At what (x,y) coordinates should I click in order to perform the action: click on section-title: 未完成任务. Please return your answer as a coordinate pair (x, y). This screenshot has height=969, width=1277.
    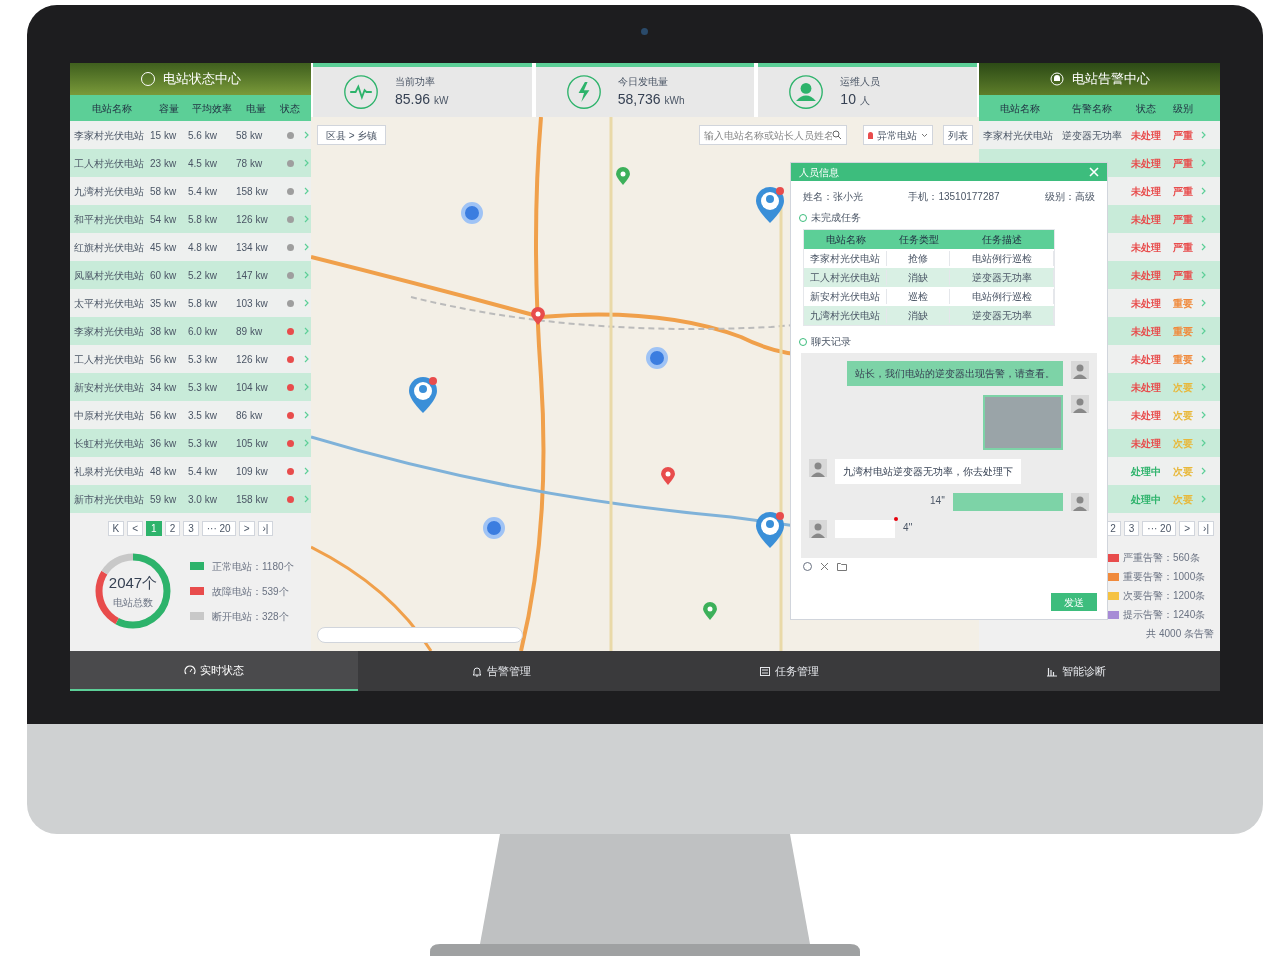
    Looking at the image, I should click on (836, 218).